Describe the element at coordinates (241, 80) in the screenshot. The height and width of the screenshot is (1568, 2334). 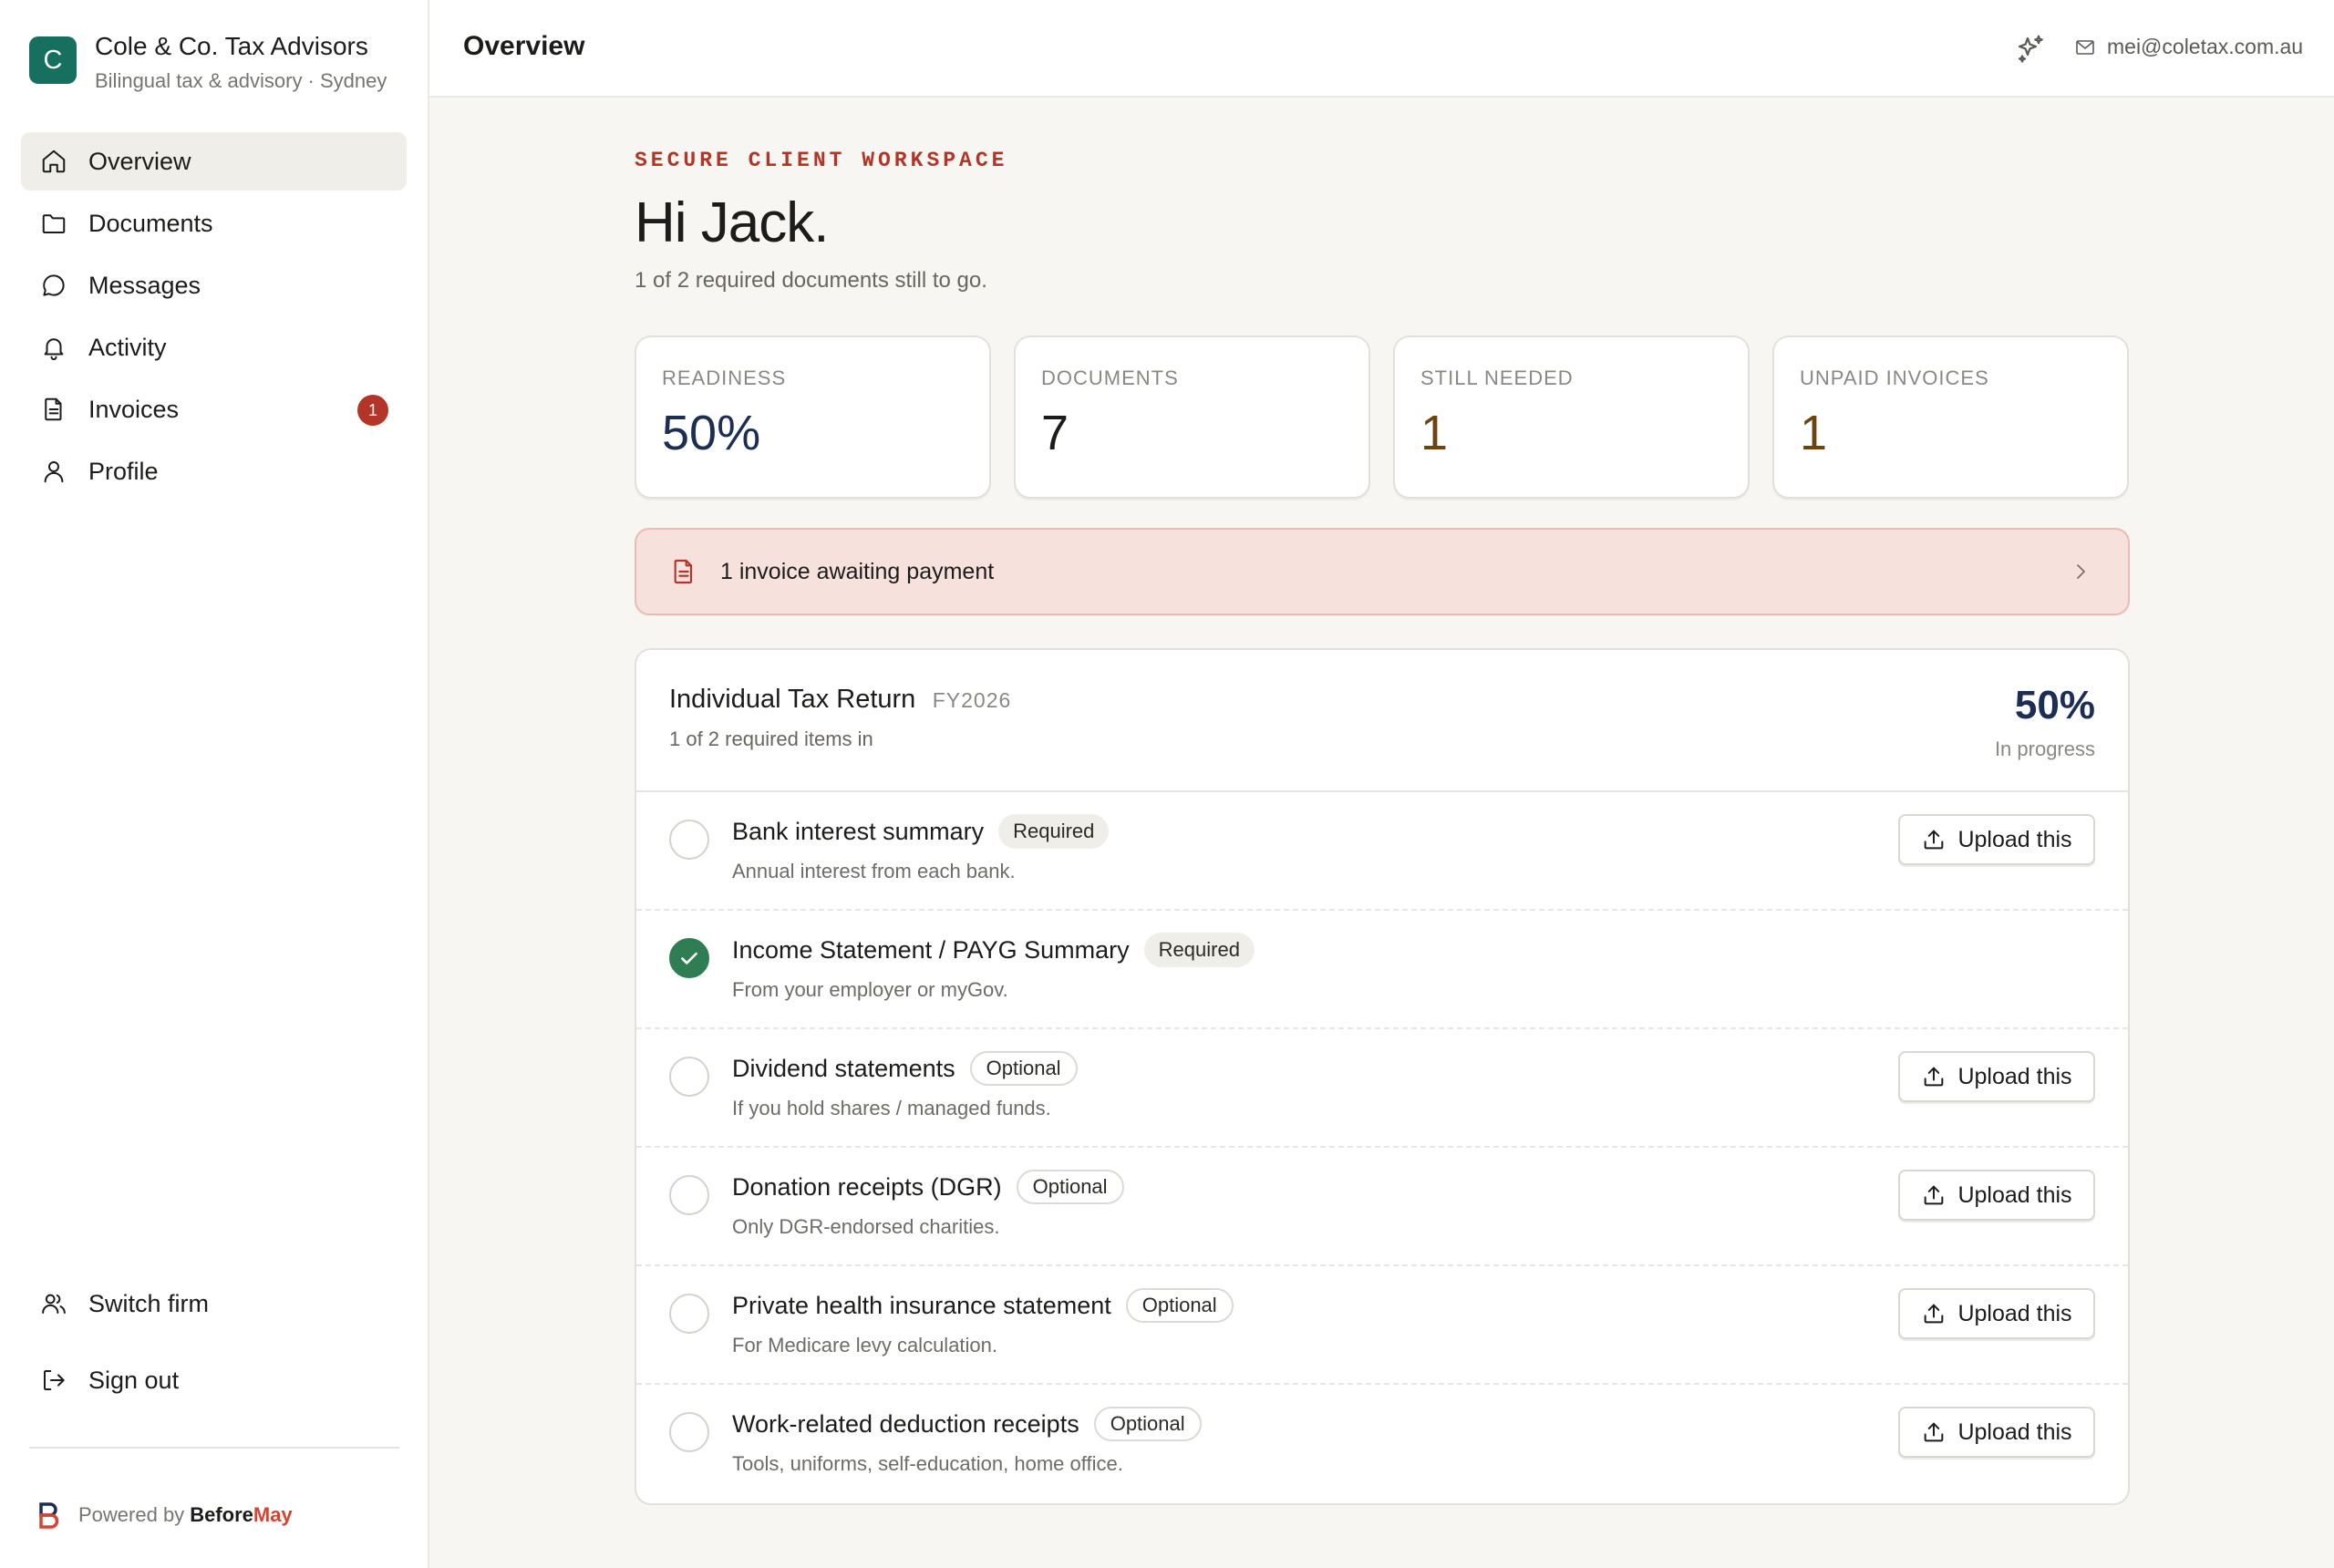
I see `firm-subtitle: Bilingual tax & advisory · Sydney` at that location.